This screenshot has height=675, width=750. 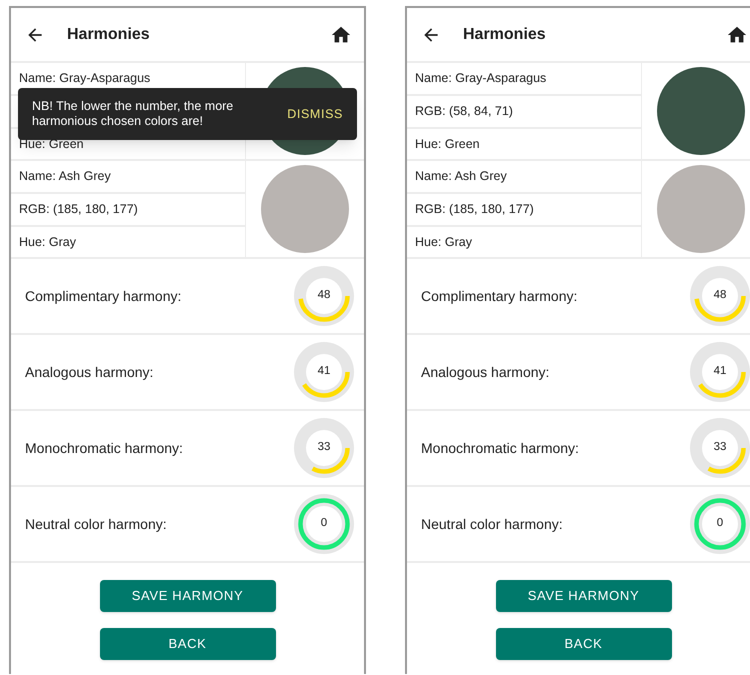 What do you see at coordinates (464, 111) in the screenshot?
I see `color-rgb: RGB: (58, 84, 71)` at bounding box center [464, 111].